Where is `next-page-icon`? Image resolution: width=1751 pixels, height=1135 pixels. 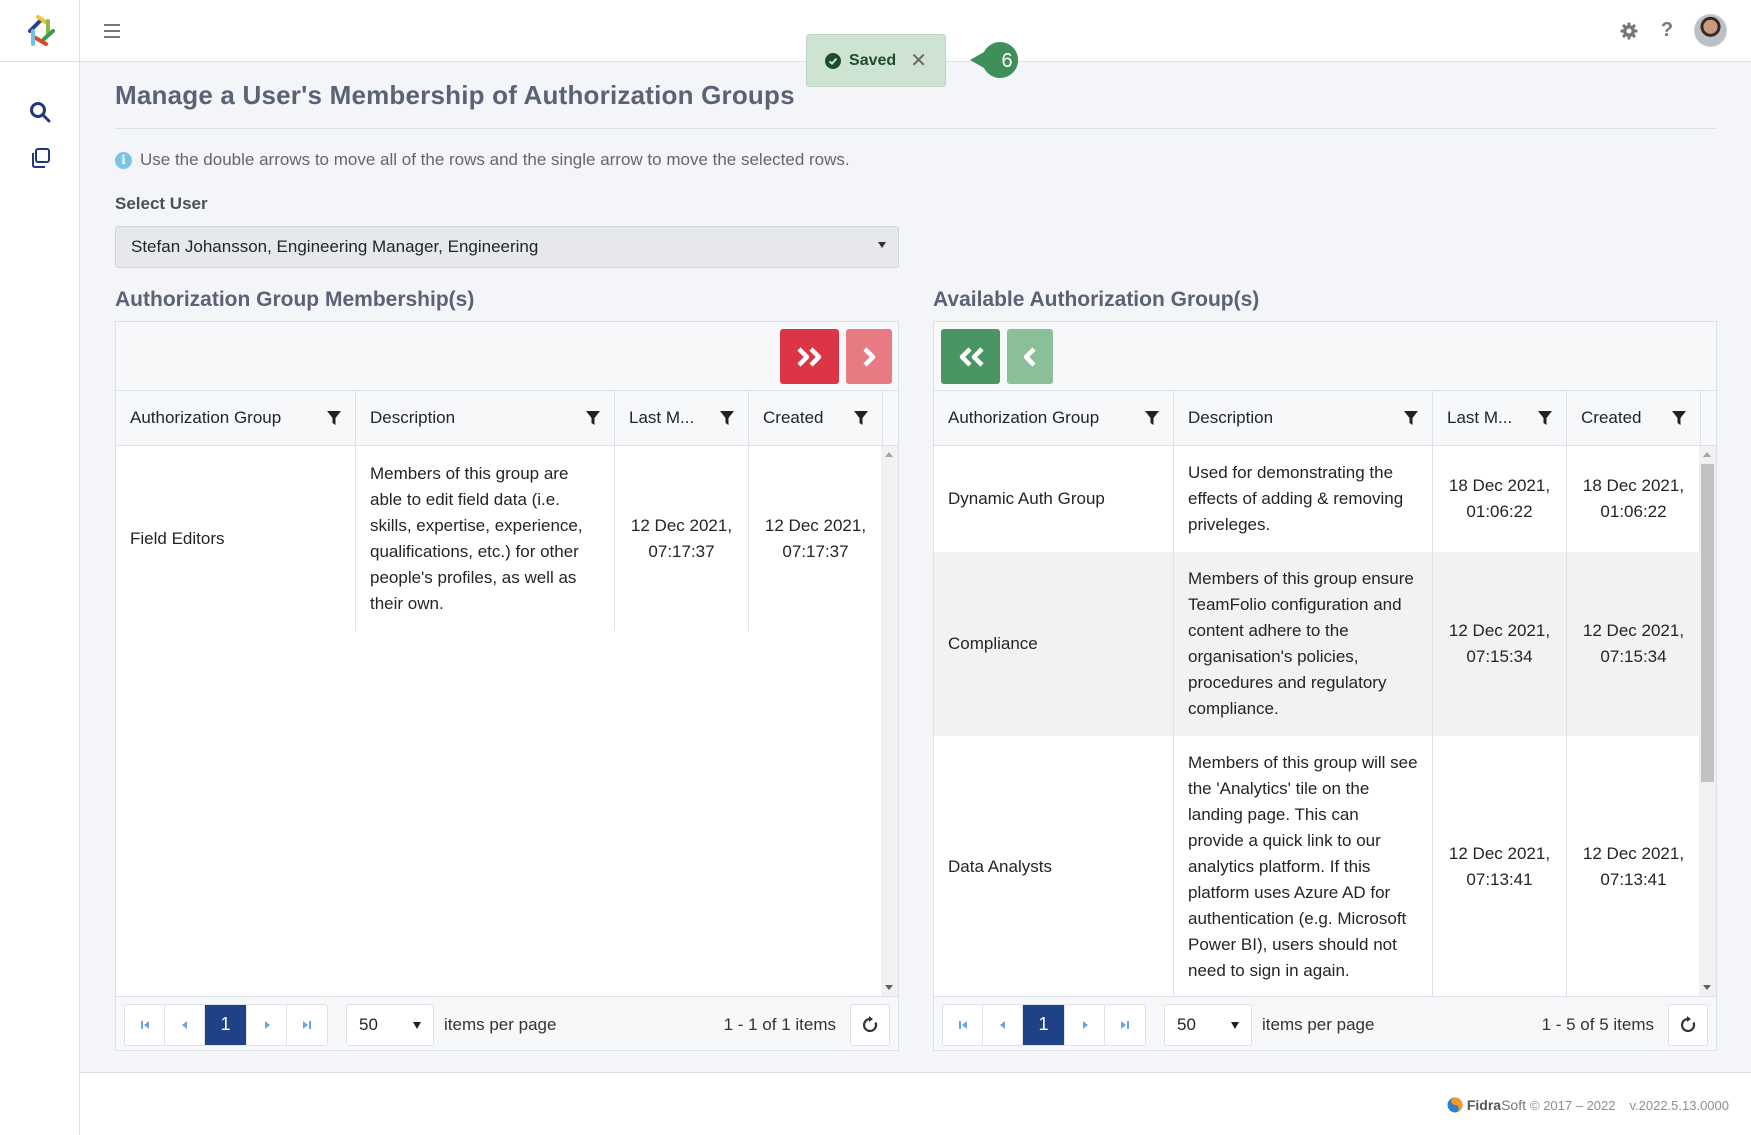
next-page-icon is located at coordinates (1085, 1024).